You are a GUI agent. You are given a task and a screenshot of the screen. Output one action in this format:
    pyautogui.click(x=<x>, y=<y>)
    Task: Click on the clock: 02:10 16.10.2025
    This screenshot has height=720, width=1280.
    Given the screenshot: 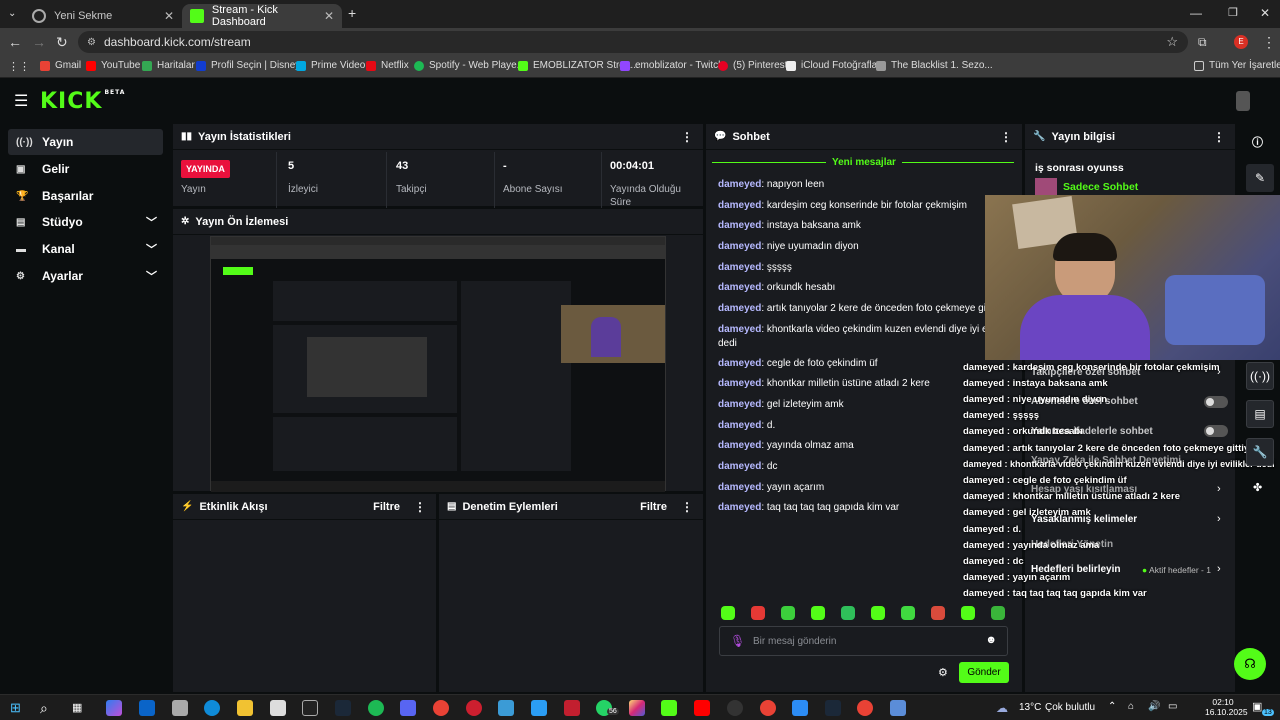 What is the action you would take?
    pyautogui.click(x=1226, y=707)
    